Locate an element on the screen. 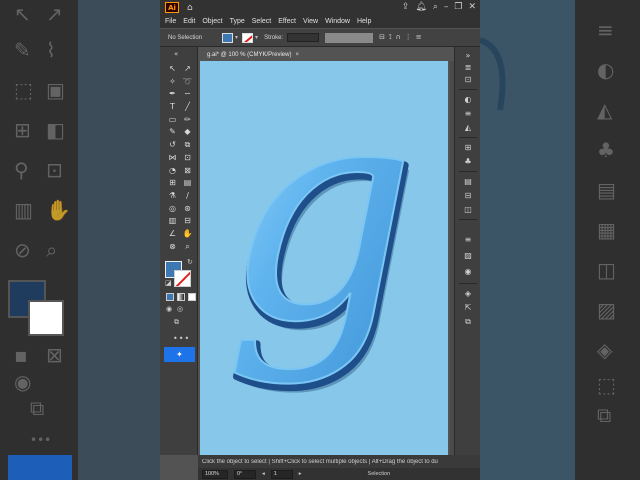 This screenshot has height=480, width=640. close-tab-icon: × is located at coordinates (297, 55).